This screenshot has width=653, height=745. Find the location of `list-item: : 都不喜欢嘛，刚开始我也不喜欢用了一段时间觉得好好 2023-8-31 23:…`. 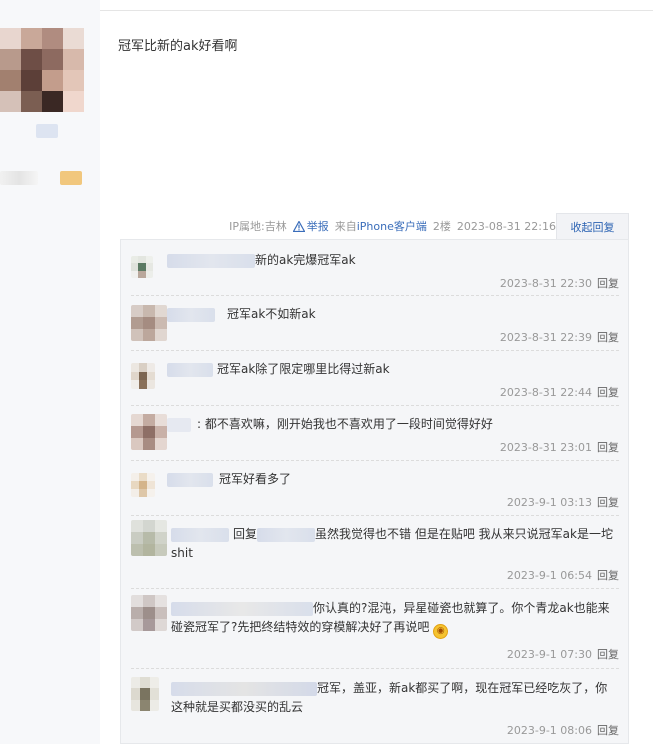

list-item: : 都不喜欢嘛，刚开始我也不喜欢用了一段时间觉得好好 2023-8-31 23:… is located at coordinates (375, 433).